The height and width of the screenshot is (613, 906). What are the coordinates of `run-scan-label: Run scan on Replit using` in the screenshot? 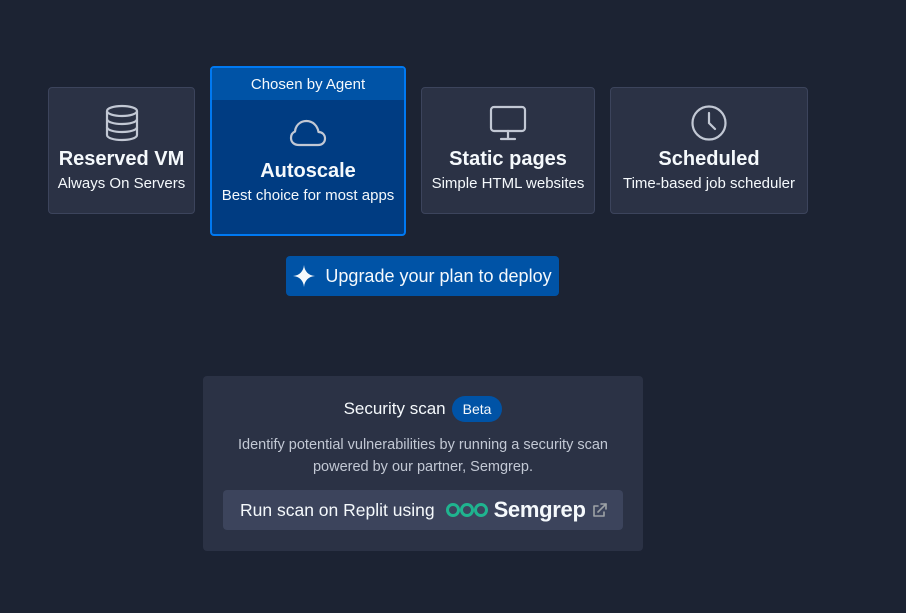 It's located at (337, 509).